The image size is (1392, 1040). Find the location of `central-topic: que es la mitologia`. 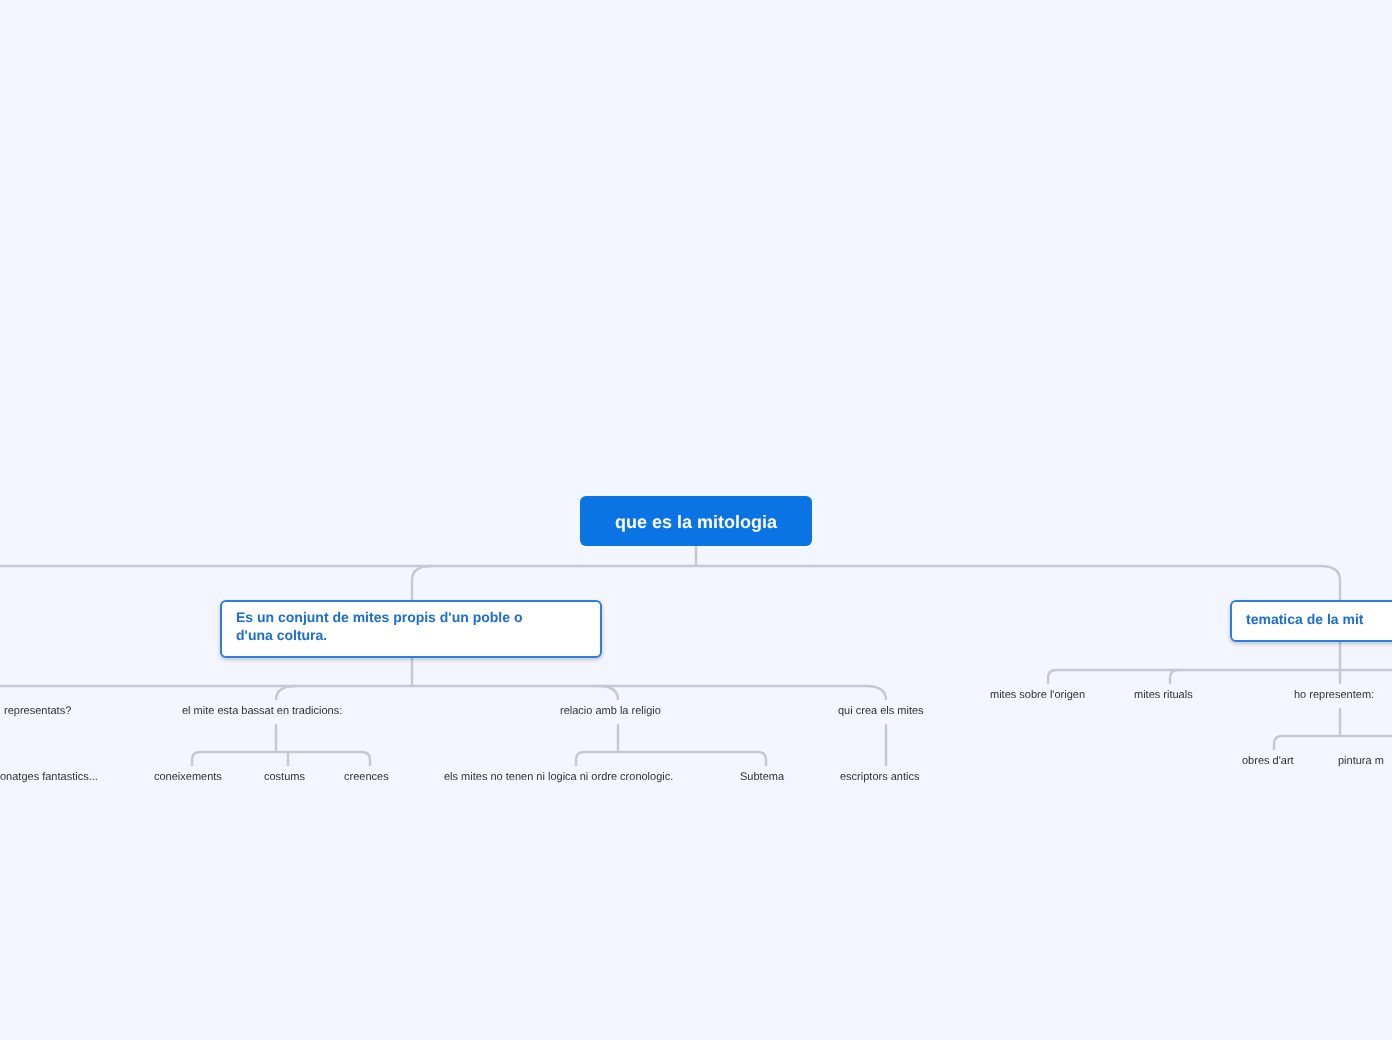

central-topic: que es la mitologia is located at coordinates (696, 521).